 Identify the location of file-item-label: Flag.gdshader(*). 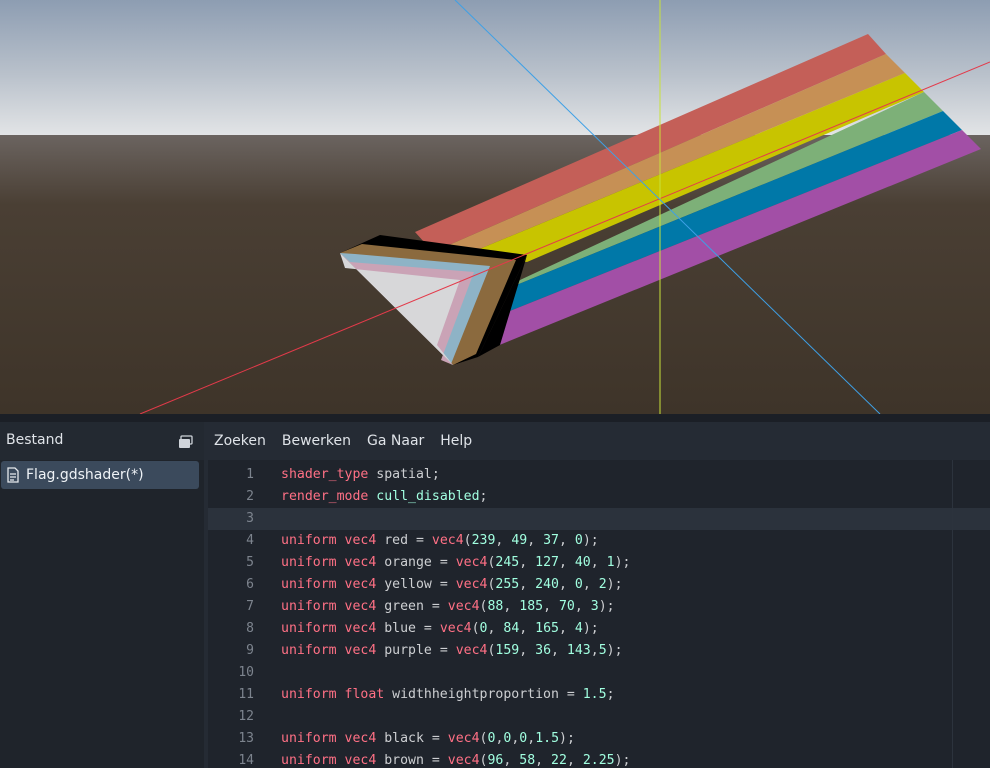
(85, 475).